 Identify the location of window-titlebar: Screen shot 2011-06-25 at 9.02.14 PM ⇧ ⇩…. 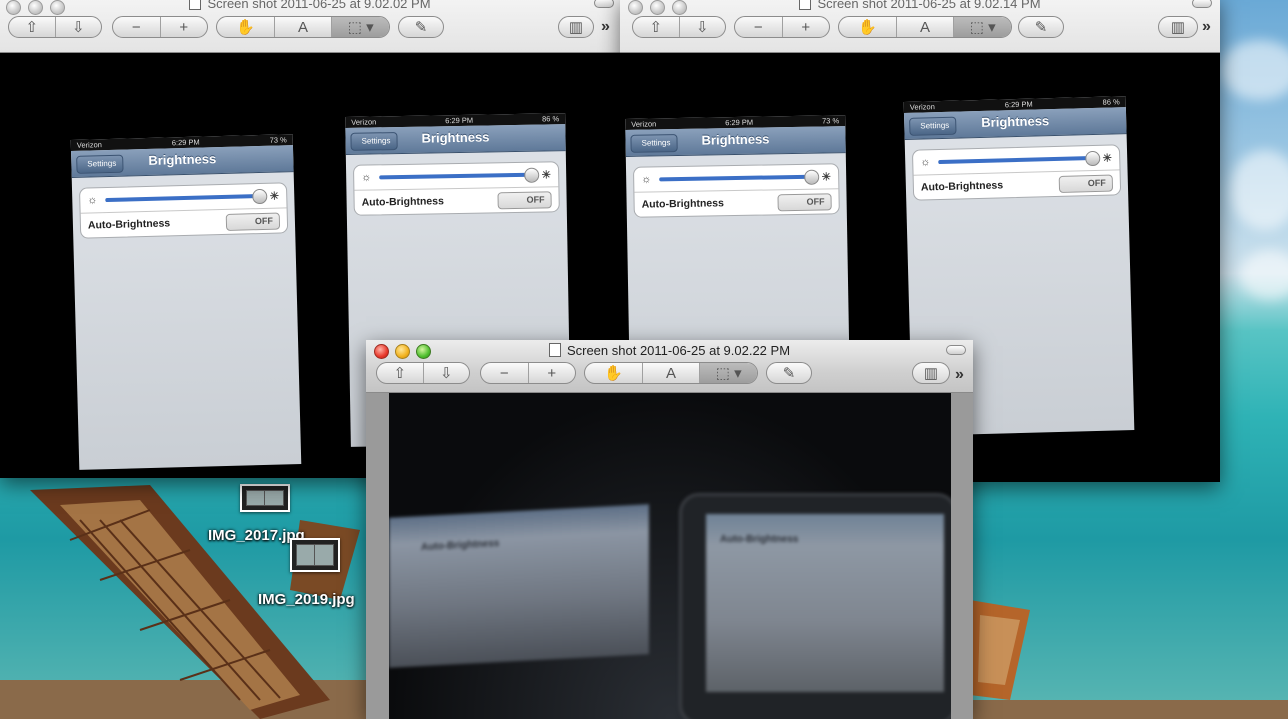
(920, 26).